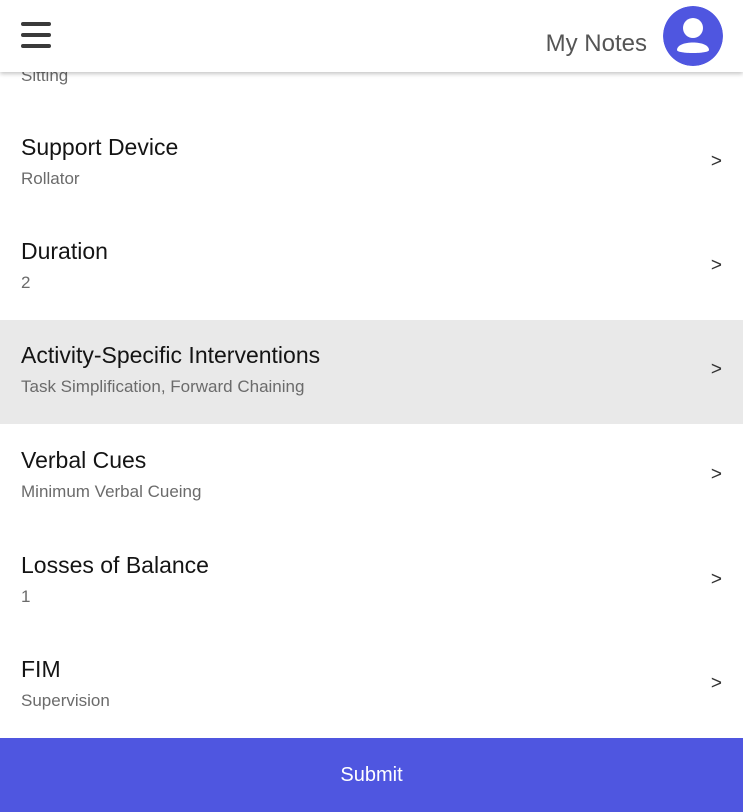 This screenshot has height=812, width=743. Describe the element at coordinates (171, 355) in the screenshot. I see `list-item-title: Activity-Specific Interventions` at that location.